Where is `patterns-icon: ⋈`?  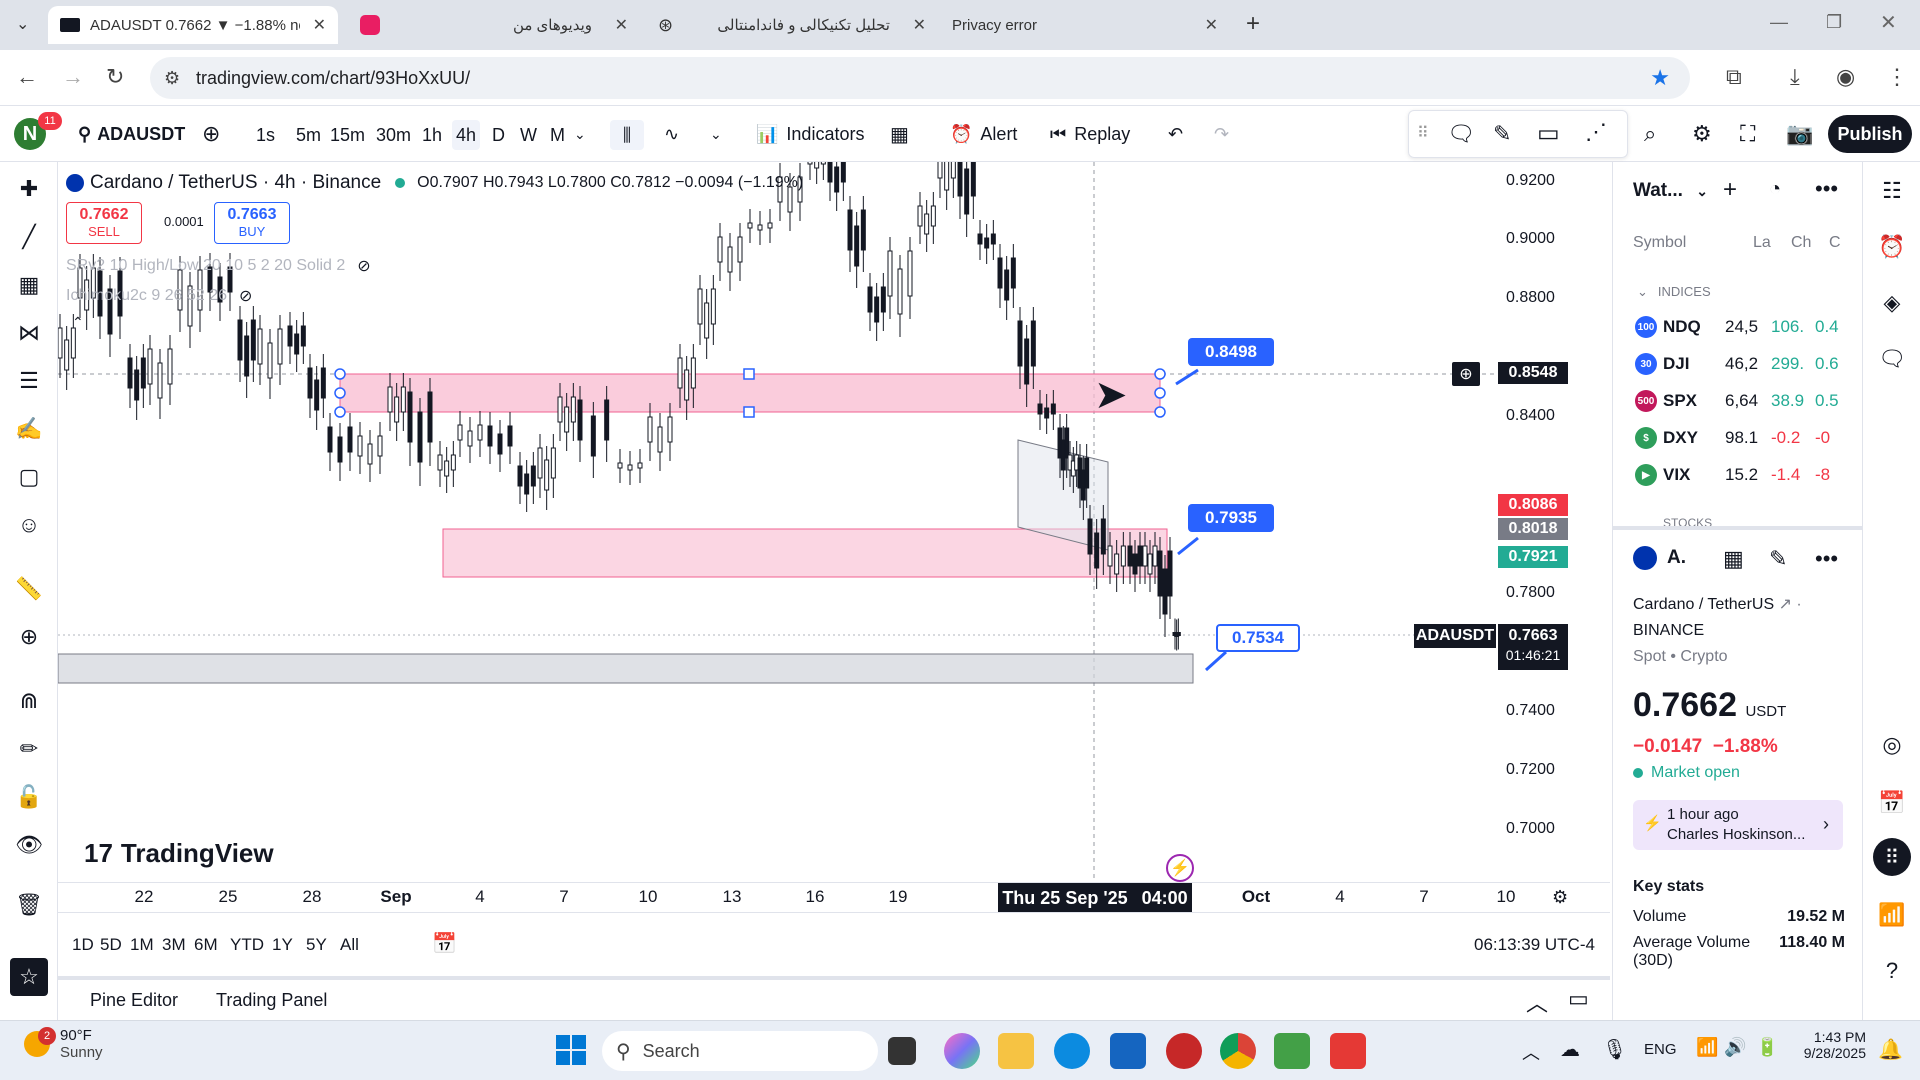
patterns-icon: ⋈ is located at coordinates (29, 333).